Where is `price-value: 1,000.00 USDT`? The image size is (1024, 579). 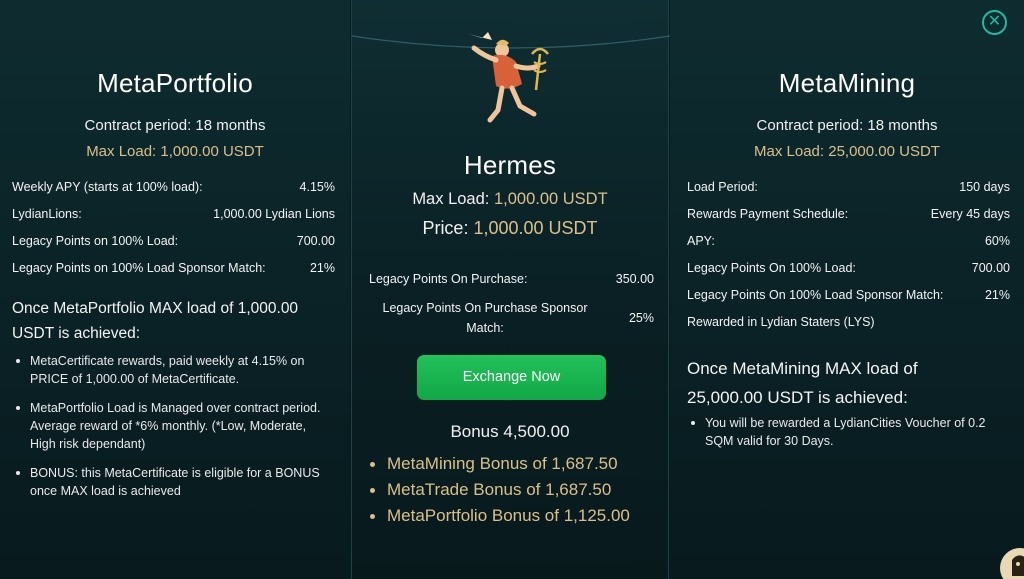 price-value: 1,000.00 USDT is located at coordinates (535, 228).